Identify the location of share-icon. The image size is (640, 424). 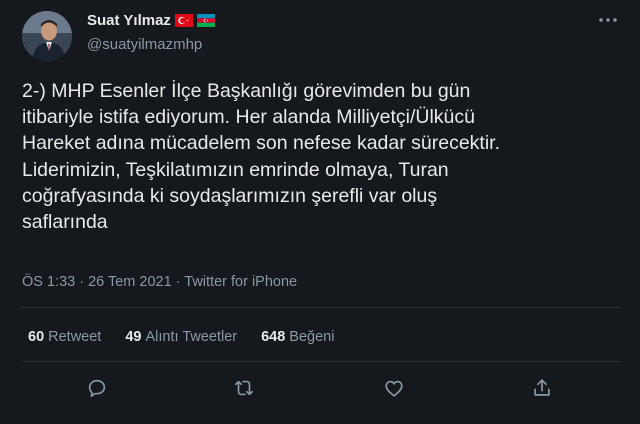
(542, 388).